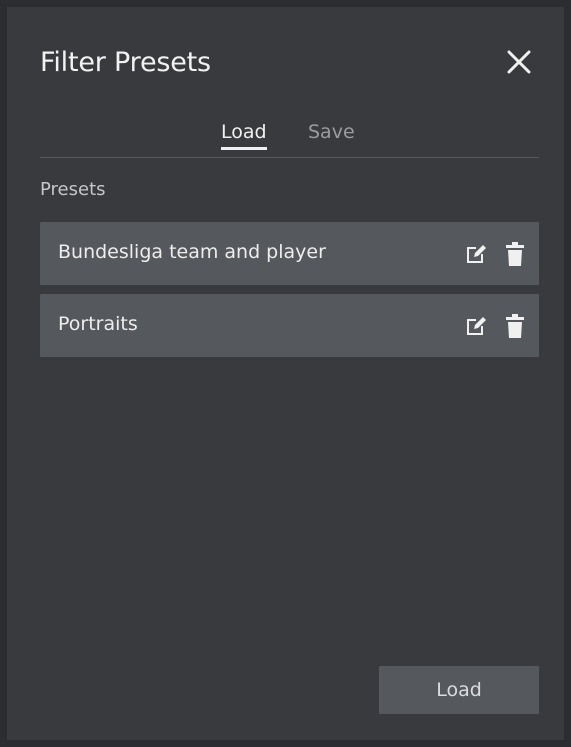 Image resolution: width=571 pixels, height=747 pixels. I want to click on preset-label: Portraits, so click(98, 324).